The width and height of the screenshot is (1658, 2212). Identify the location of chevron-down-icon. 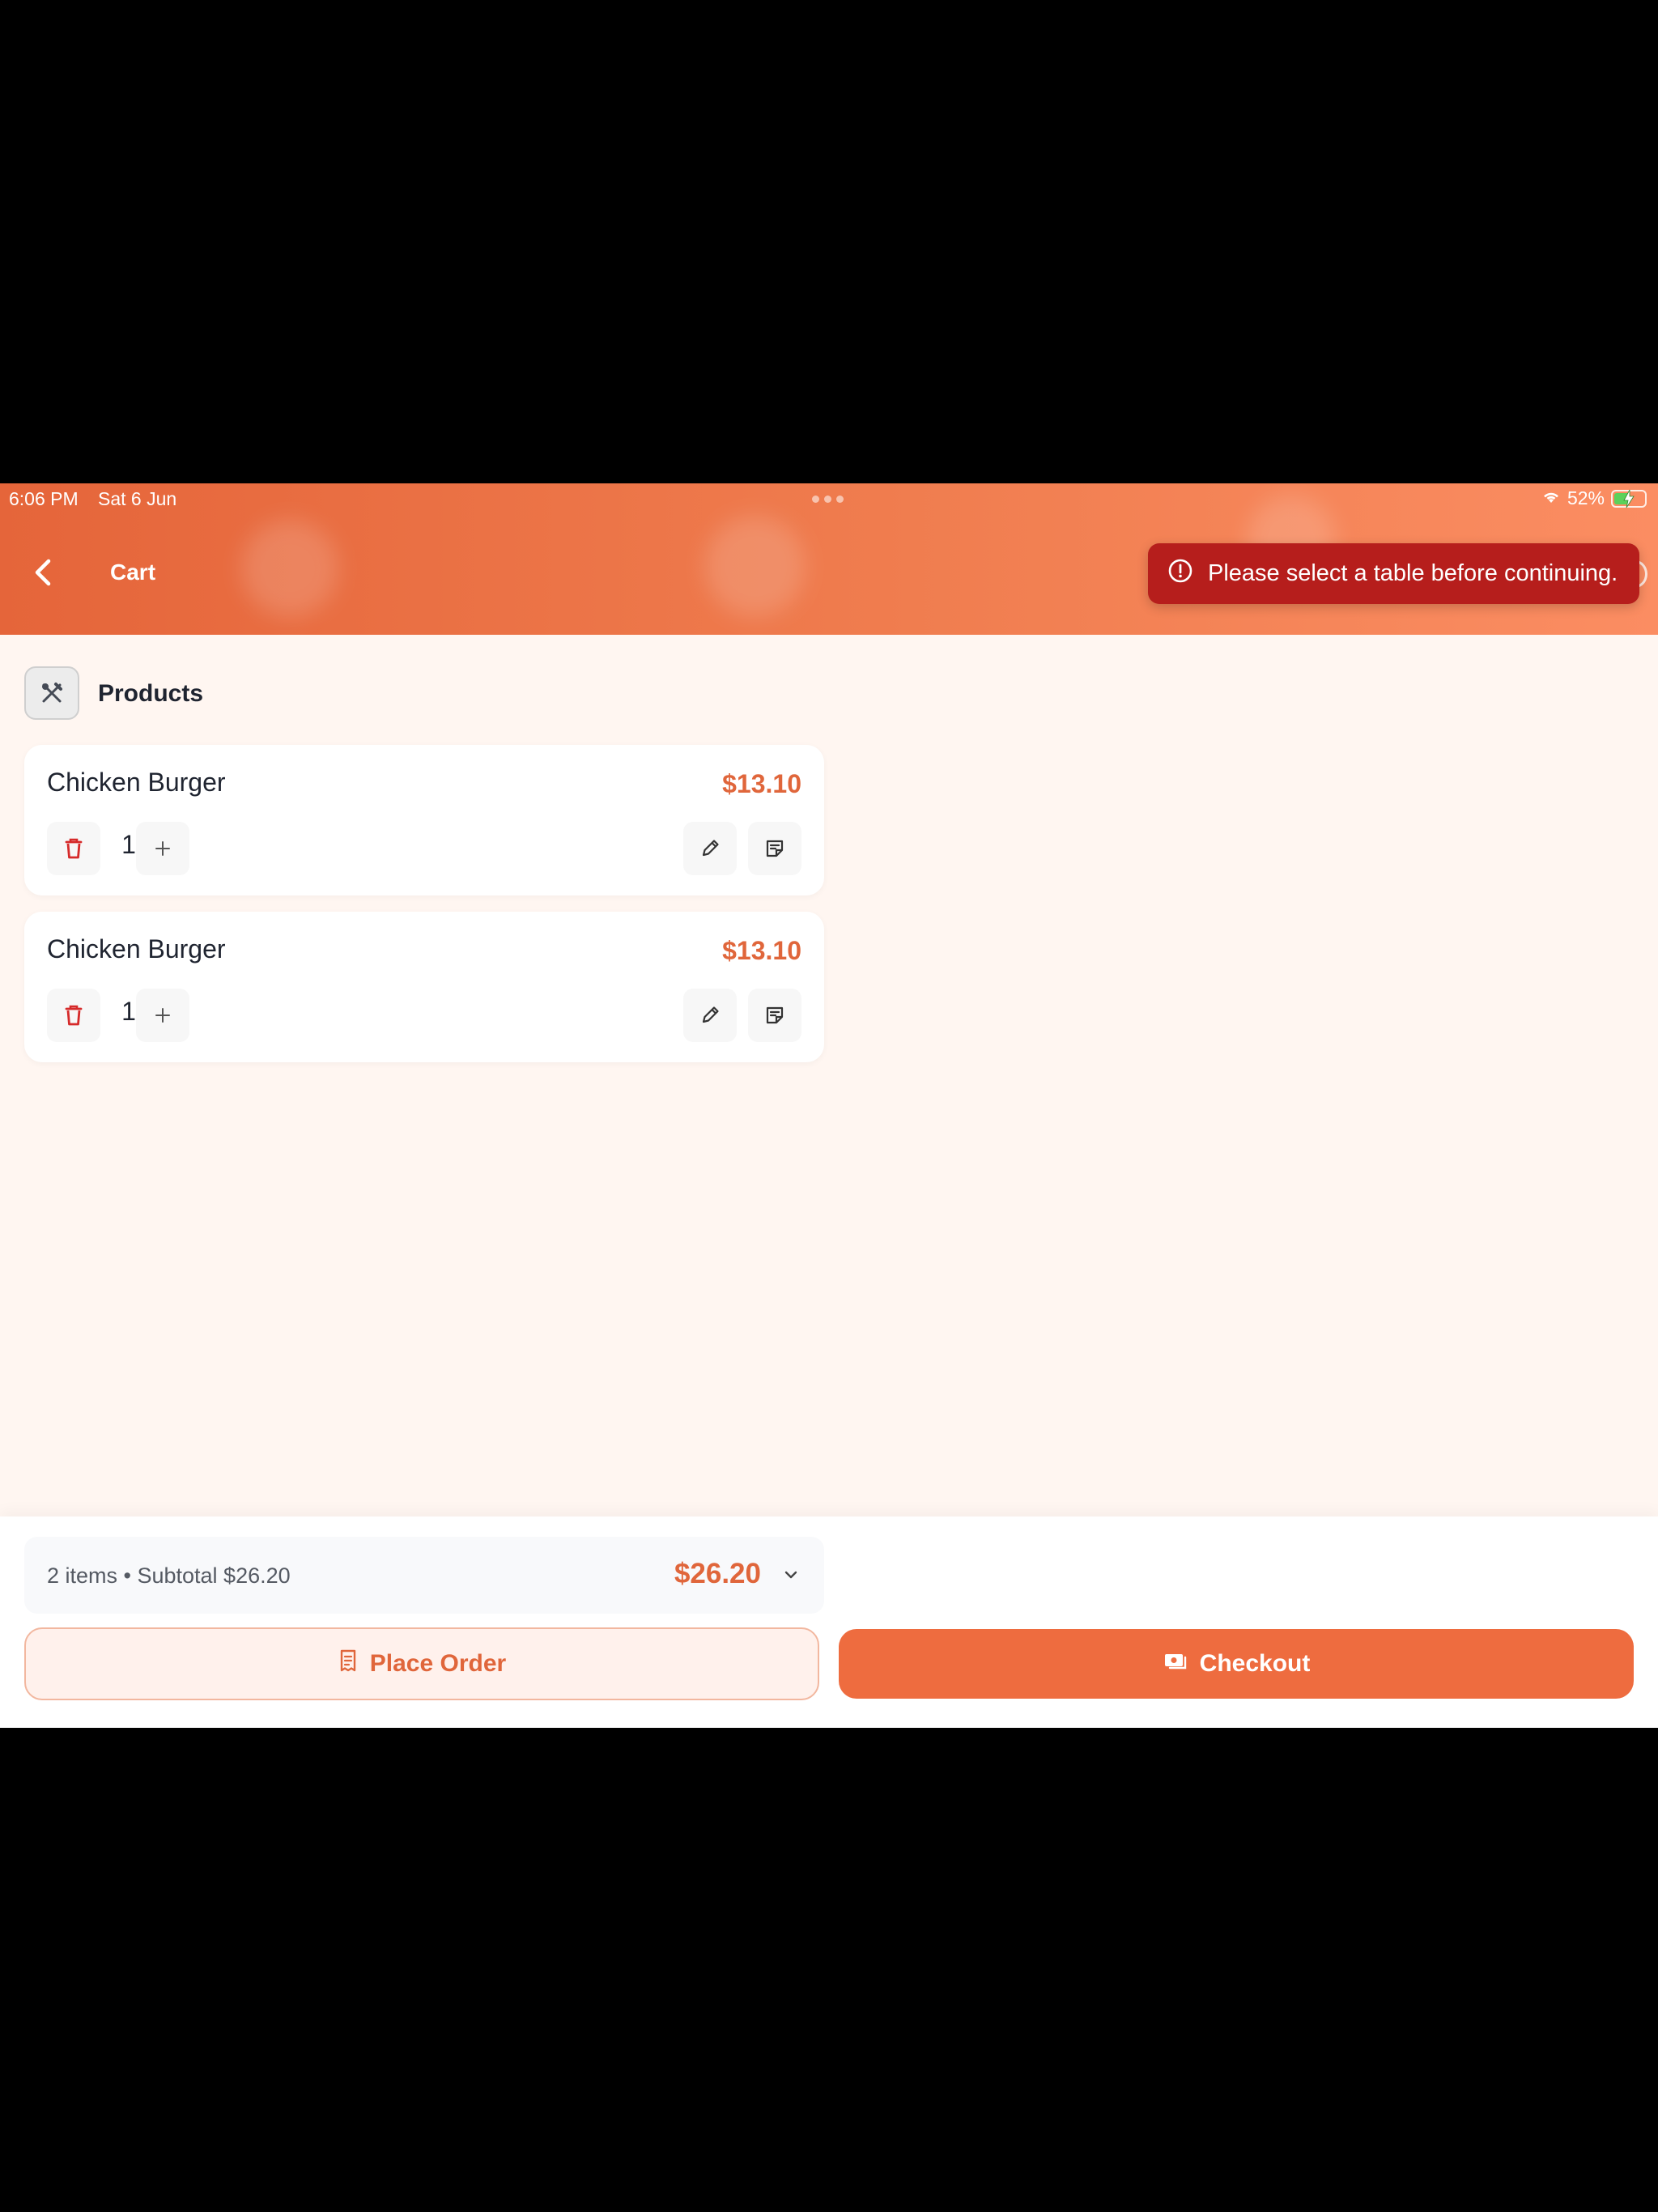
(791, 1577).